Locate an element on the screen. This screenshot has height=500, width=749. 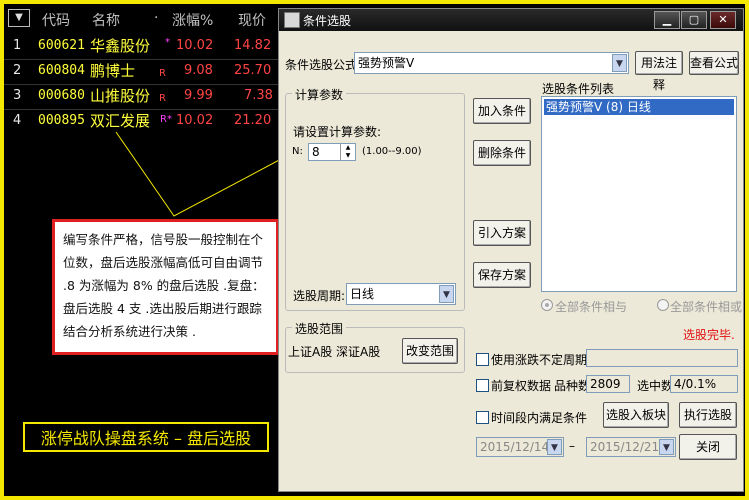
formula-select: 强势预警V ▼ is located at coordinates (491, 63).